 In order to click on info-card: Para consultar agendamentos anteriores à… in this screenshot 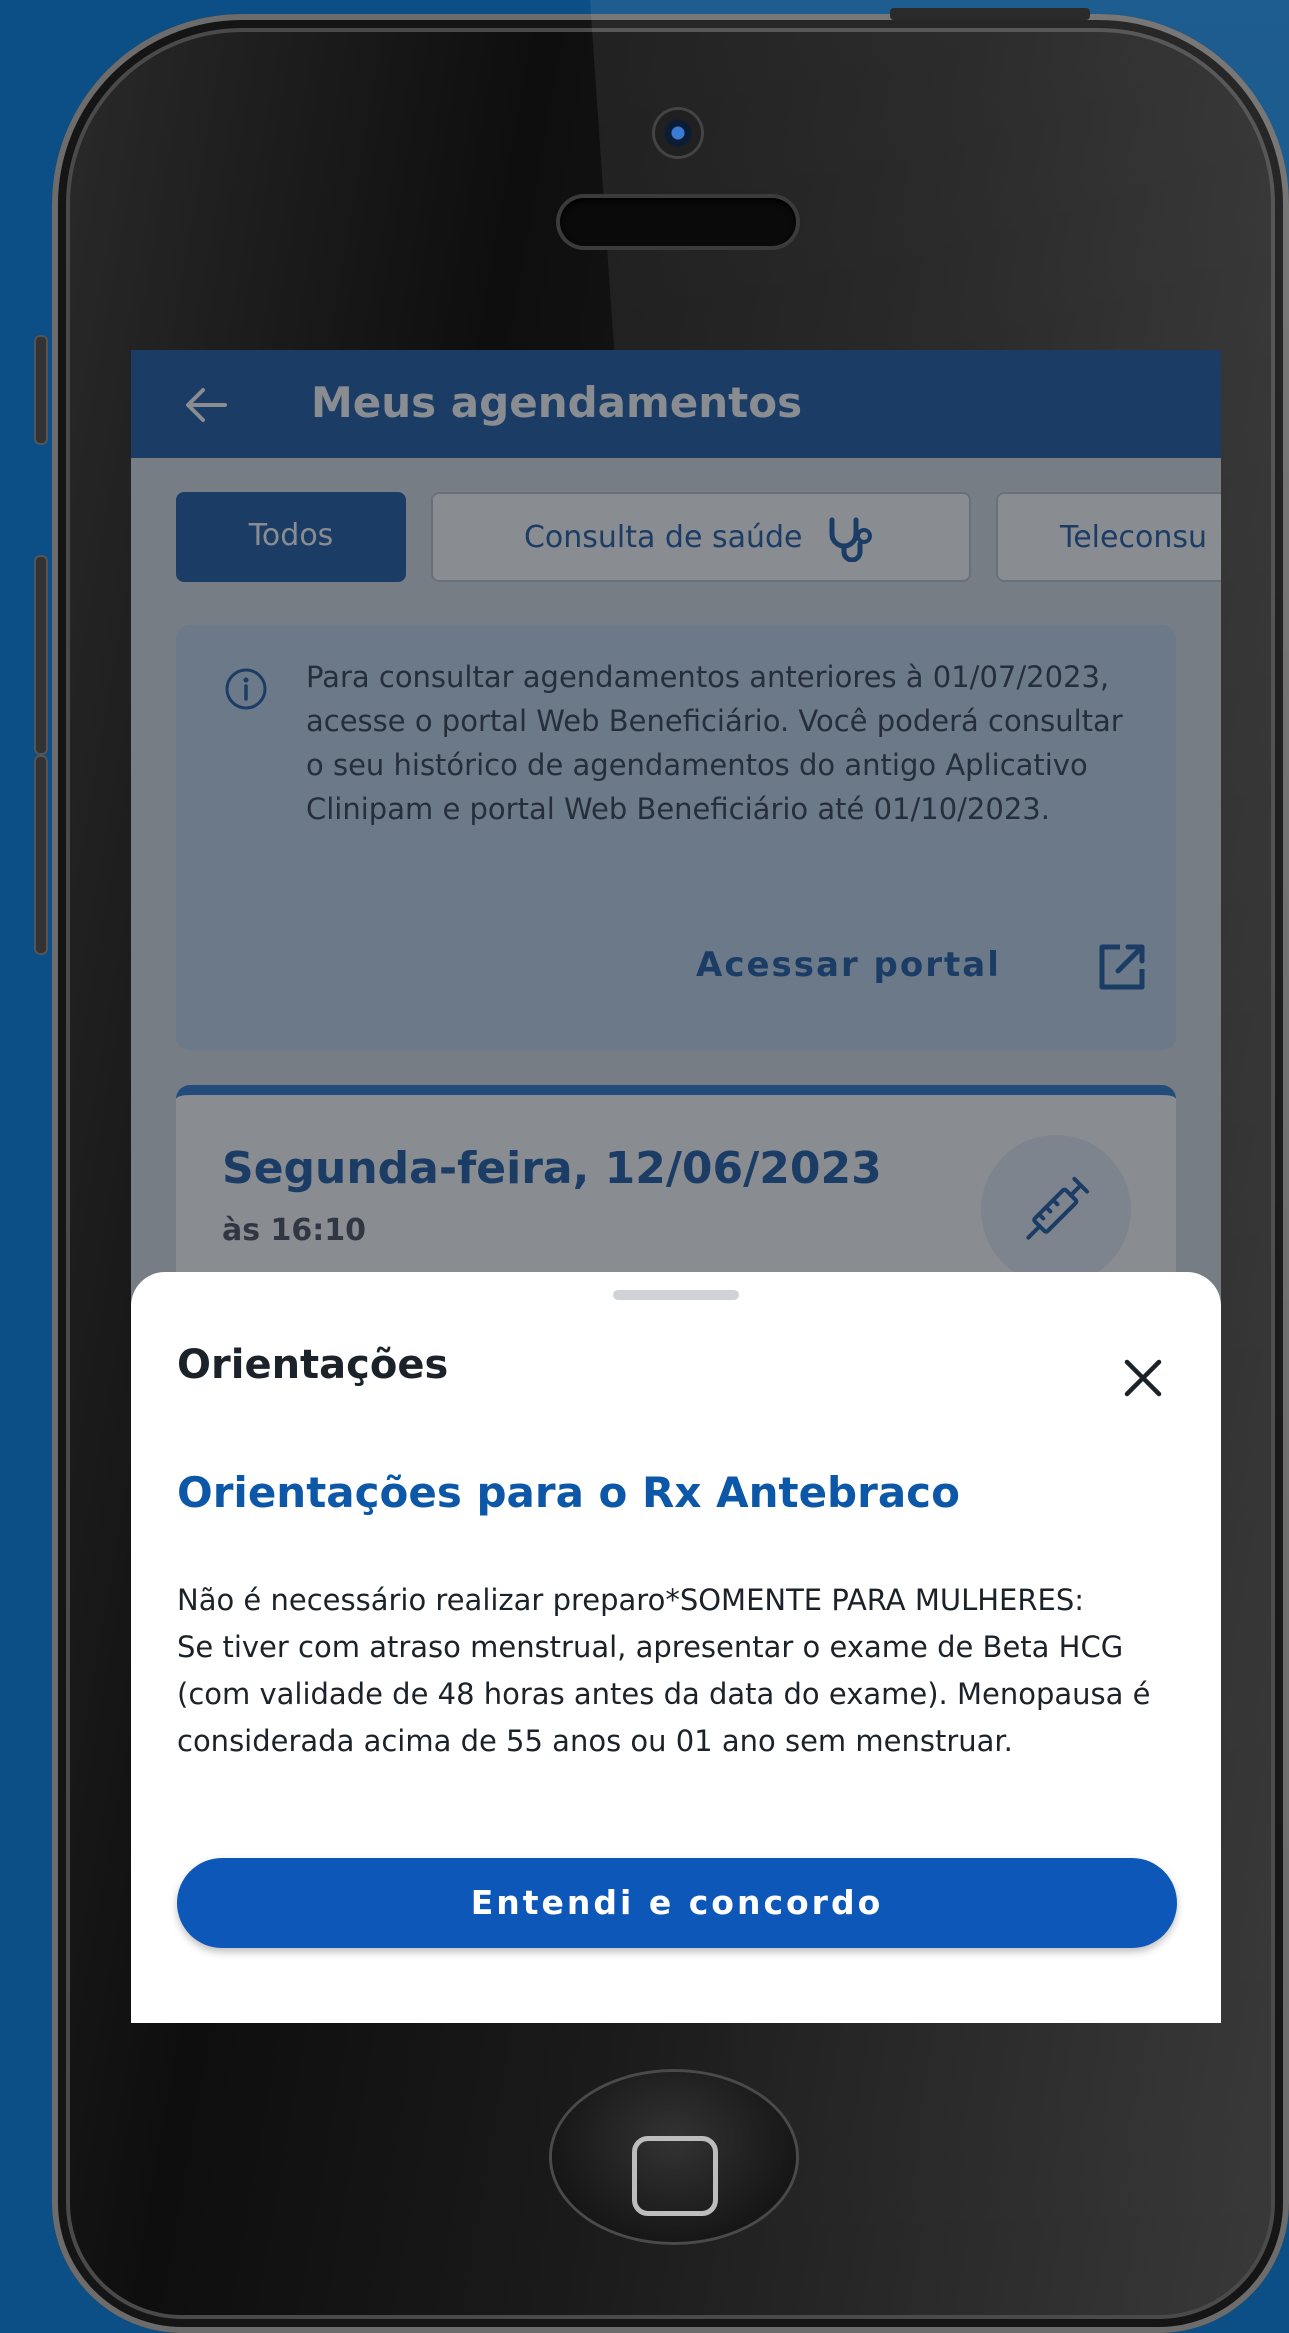, I will do `click(676, 837)`.